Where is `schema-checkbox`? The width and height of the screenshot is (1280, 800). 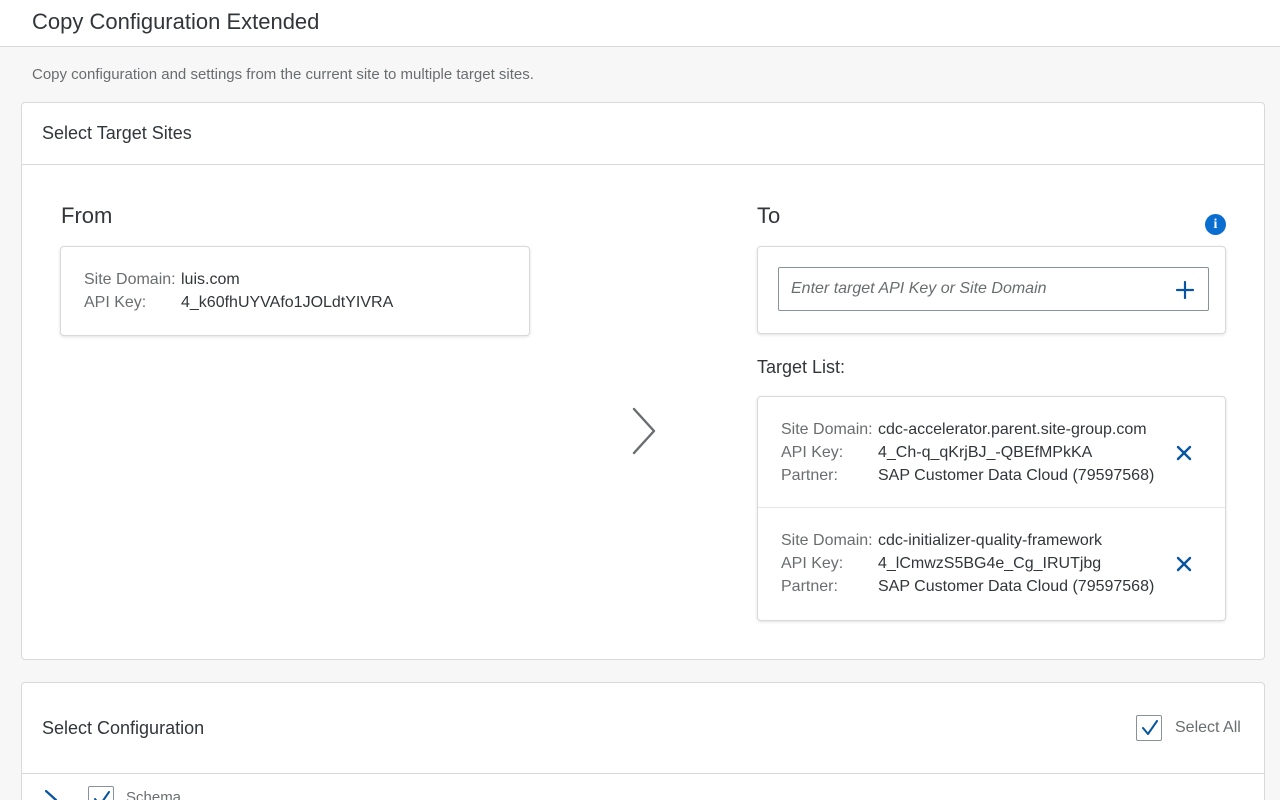 schema-checkbox is located at coordinates (101, 793).